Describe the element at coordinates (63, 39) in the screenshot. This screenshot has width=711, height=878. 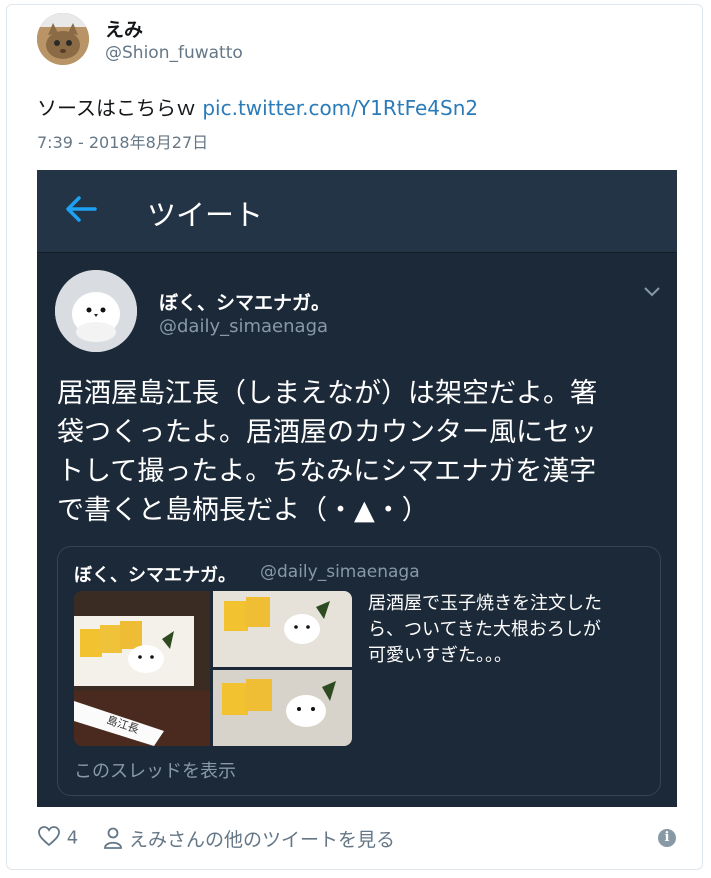
I see `author-avatar` at that location.